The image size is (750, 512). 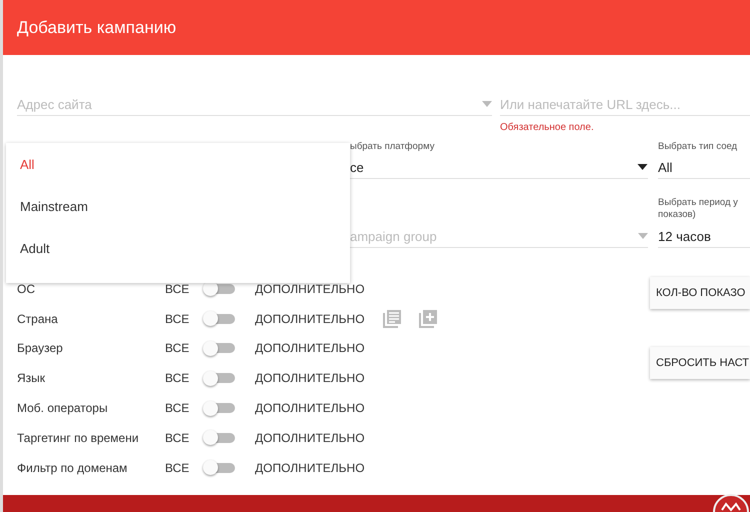 I want to click on list-icon, so click(x=391, y=319).